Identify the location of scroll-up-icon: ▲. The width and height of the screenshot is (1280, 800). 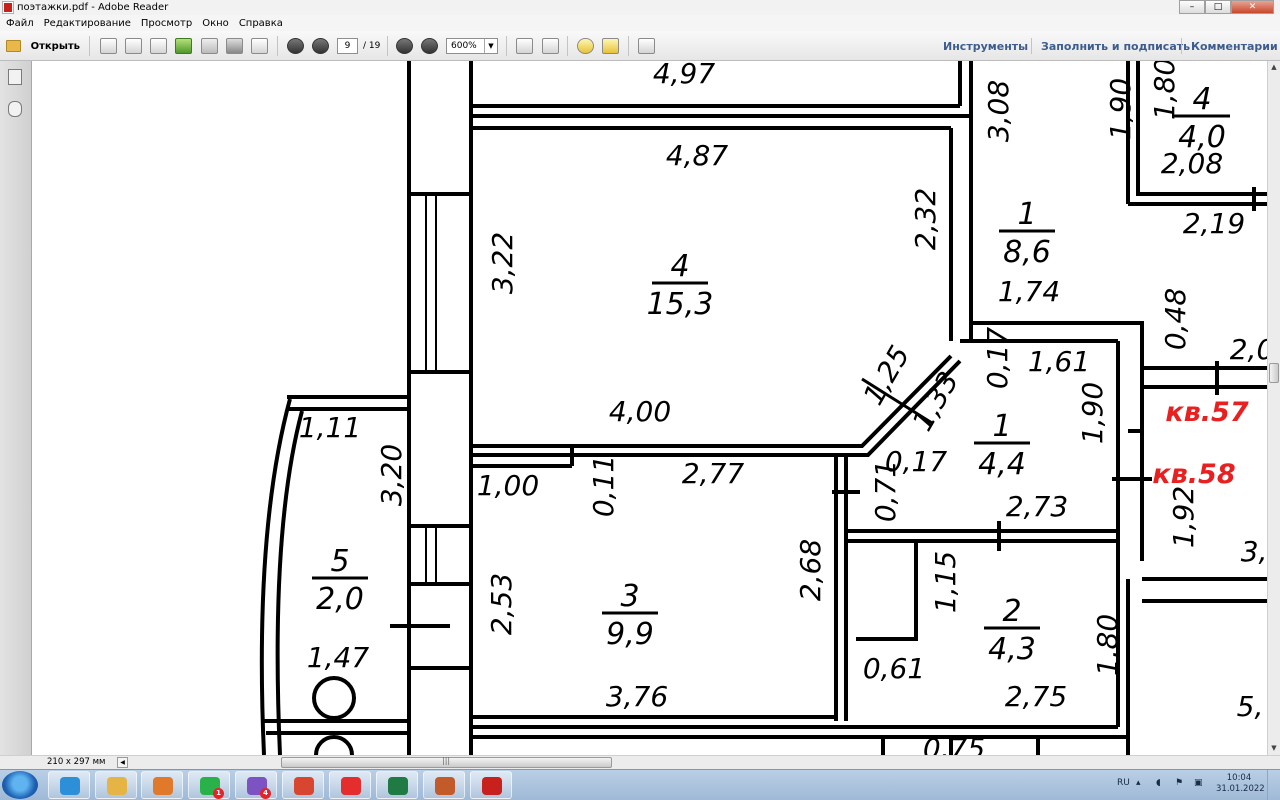
(1274, 67).